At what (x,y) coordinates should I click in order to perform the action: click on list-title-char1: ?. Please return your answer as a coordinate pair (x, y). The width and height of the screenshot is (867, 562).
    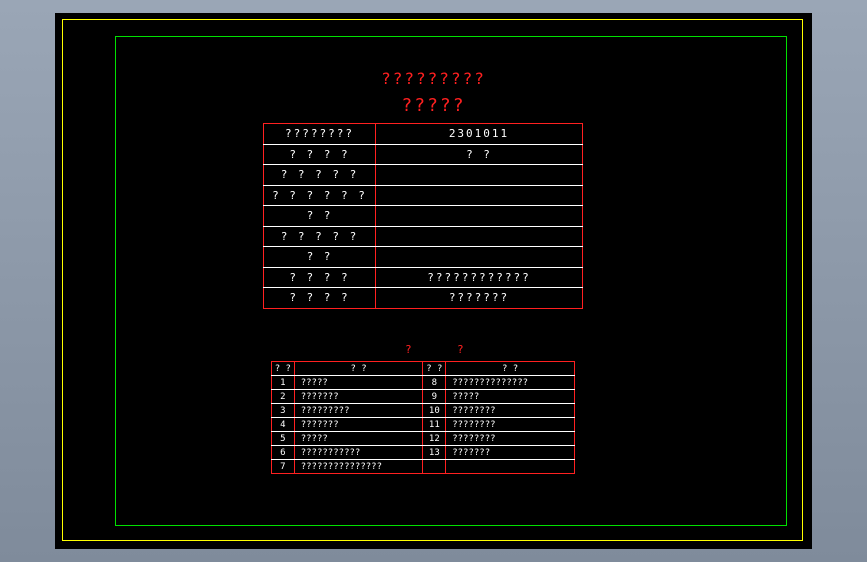
    Looking at the image, I should click on (408, 349).